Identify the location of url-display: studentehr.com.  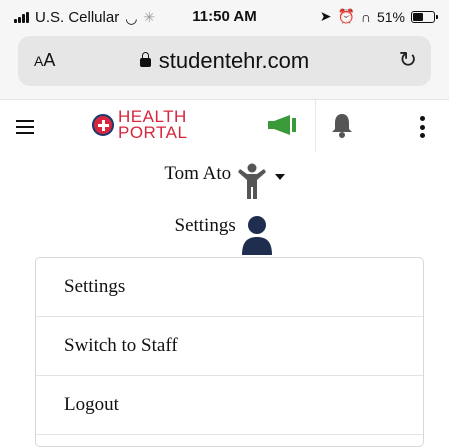
(224, 61).